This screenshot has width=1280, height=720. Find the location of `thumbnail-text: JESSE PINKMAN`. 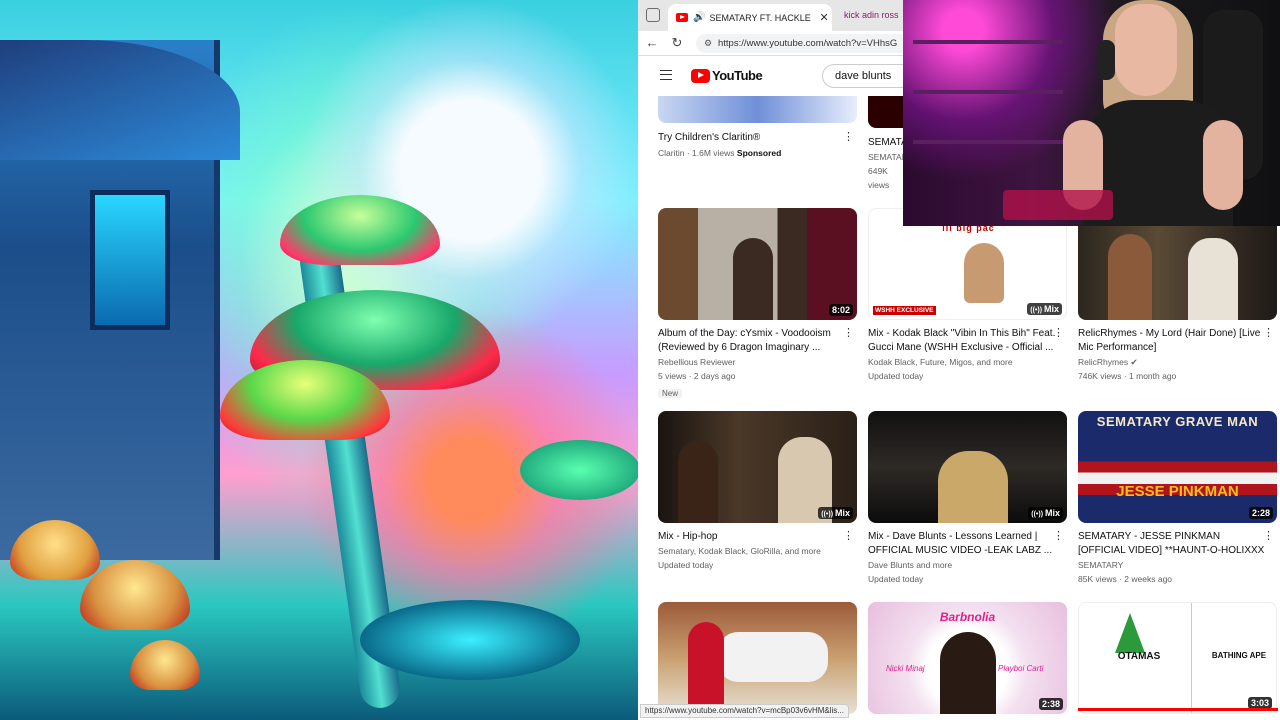

thumbnail-text: JESSE PINKMAN is located at coordinates (1177, 491).